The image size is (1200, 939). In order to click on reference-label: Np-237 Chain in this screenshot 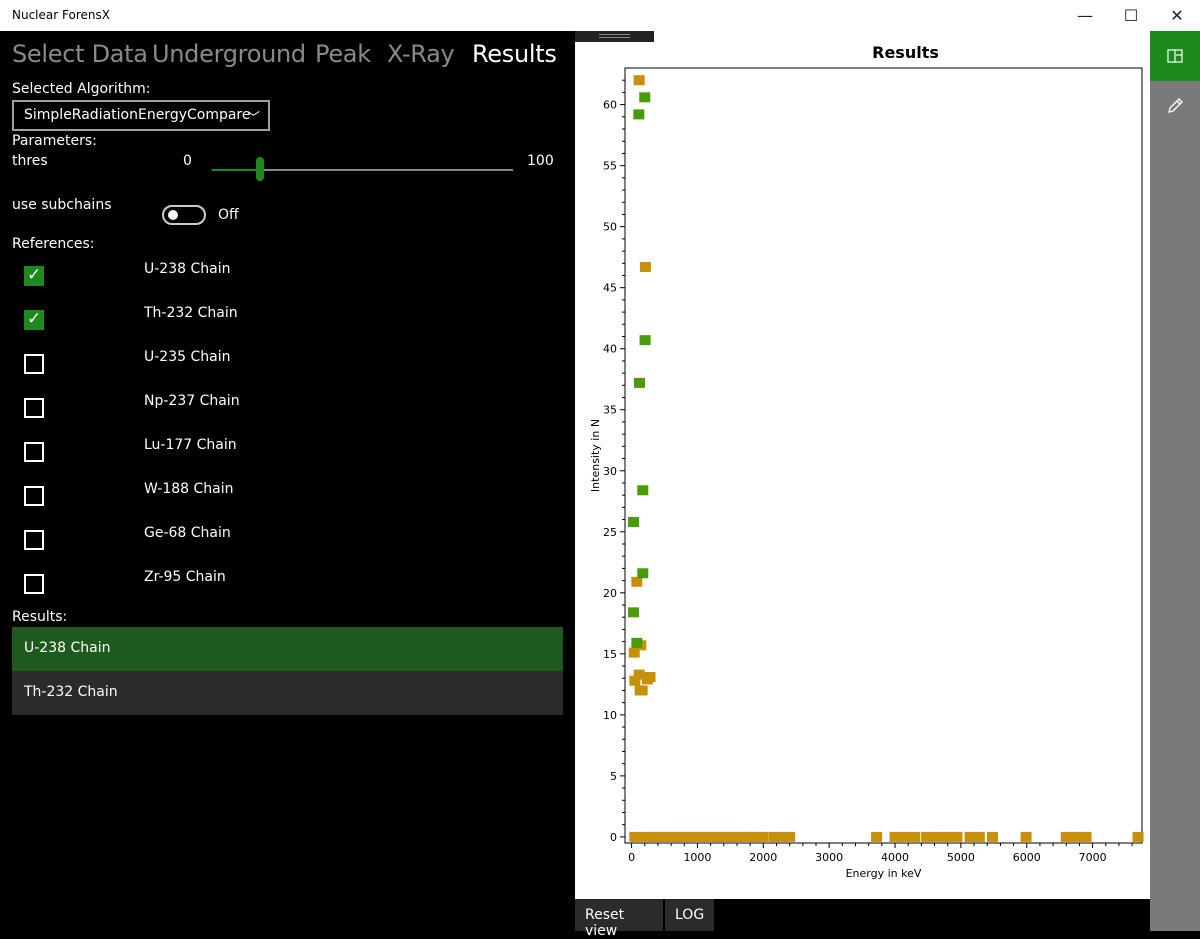, I will do `click(192, 401)`.